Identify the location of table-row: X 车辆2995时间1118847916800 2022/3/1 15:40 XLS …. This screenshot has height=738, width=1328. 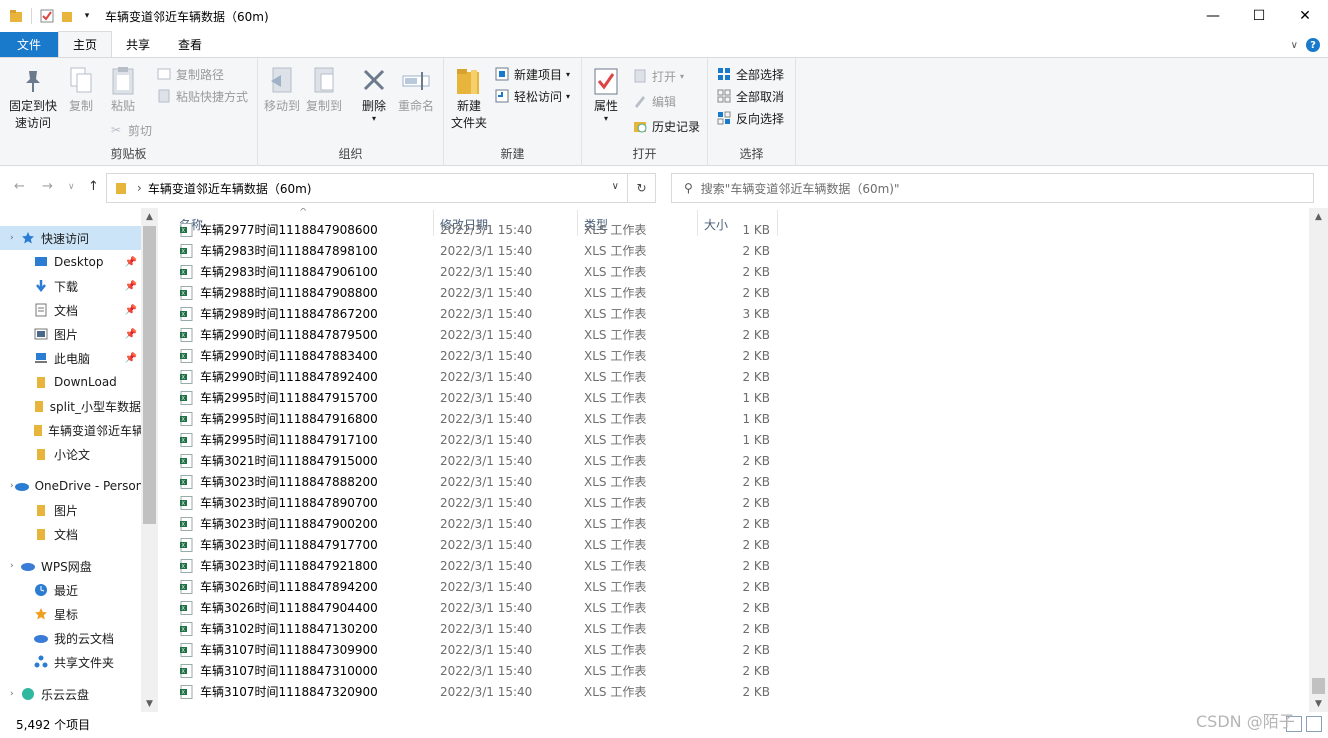
(472, 418).